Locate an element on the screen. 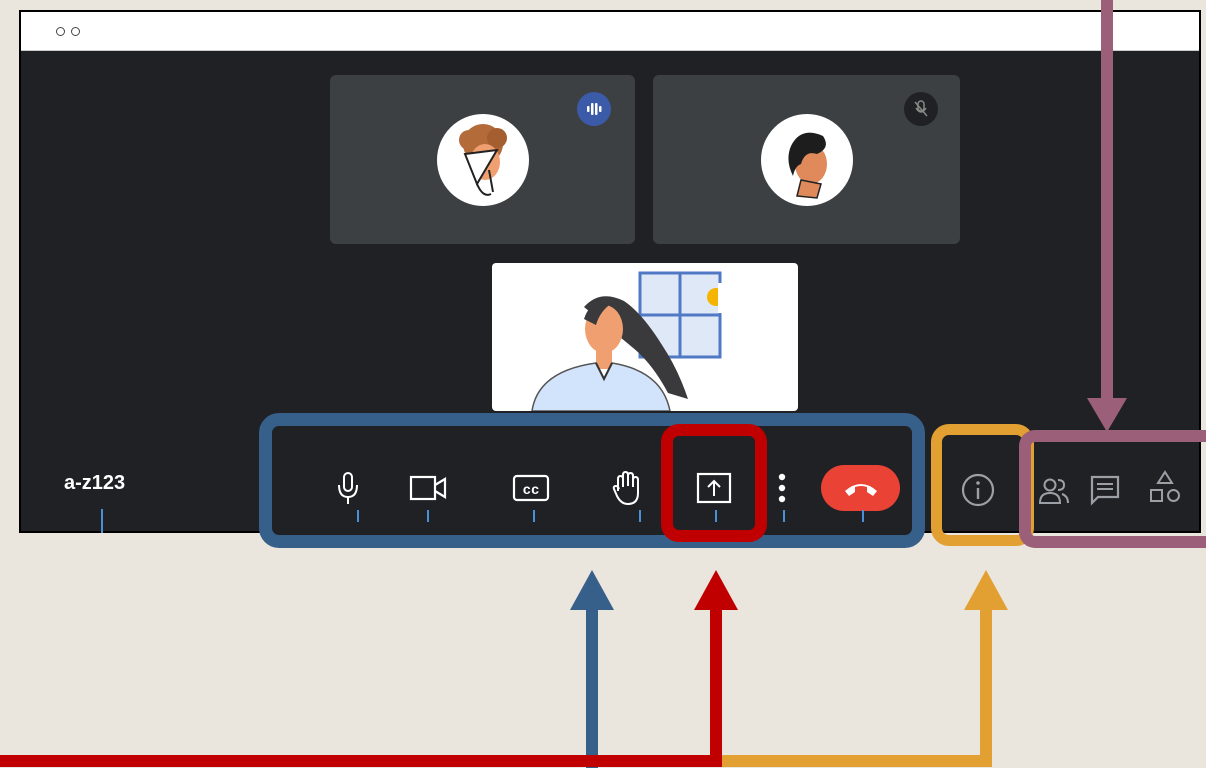 The width and height of the screenshot is (1206, 768). present-connector is located at coordinates (361, 687).